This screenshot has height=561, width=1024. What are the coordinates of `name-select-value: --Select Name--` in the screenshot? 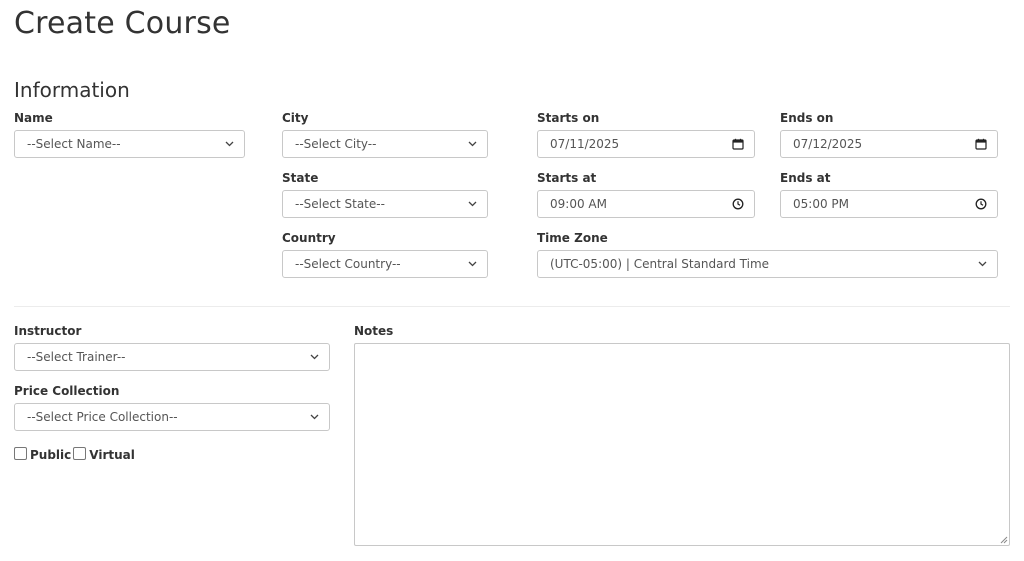 It's located at (74, 144).